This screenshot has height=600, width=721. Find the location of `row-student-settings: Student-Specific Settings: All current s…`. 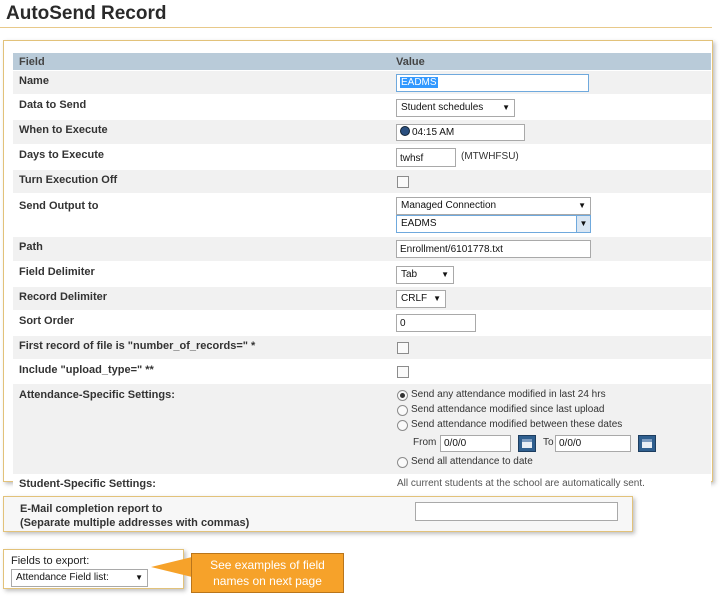

row-student-settings: Student-Specific Settings: All current s… is located at coordinates (362, 482).